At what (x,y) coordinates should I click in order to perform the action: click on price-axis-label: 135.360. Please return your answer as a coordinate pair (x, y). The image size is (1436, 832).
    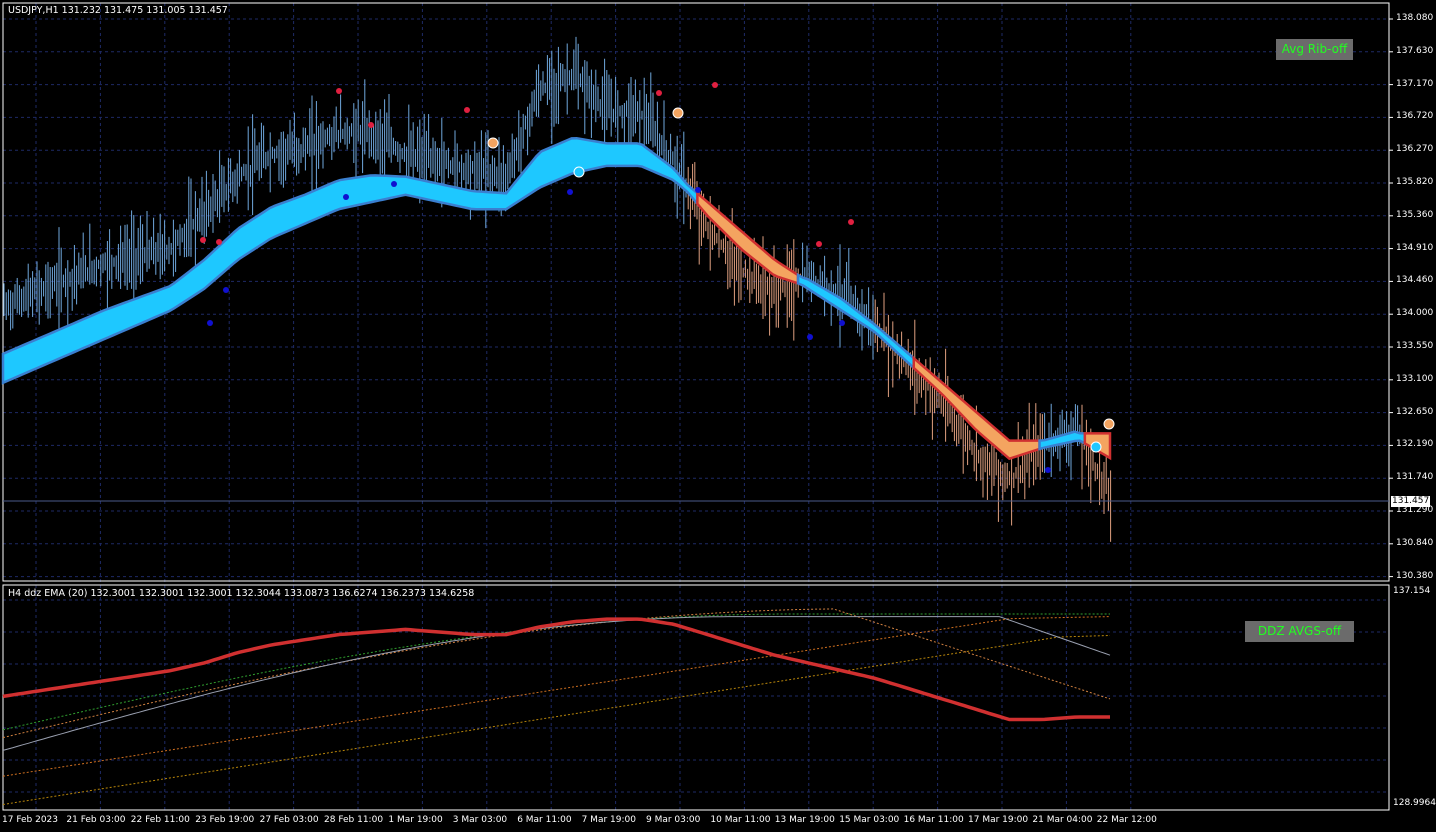
    Looking at the image, I should click on (1415, 214).